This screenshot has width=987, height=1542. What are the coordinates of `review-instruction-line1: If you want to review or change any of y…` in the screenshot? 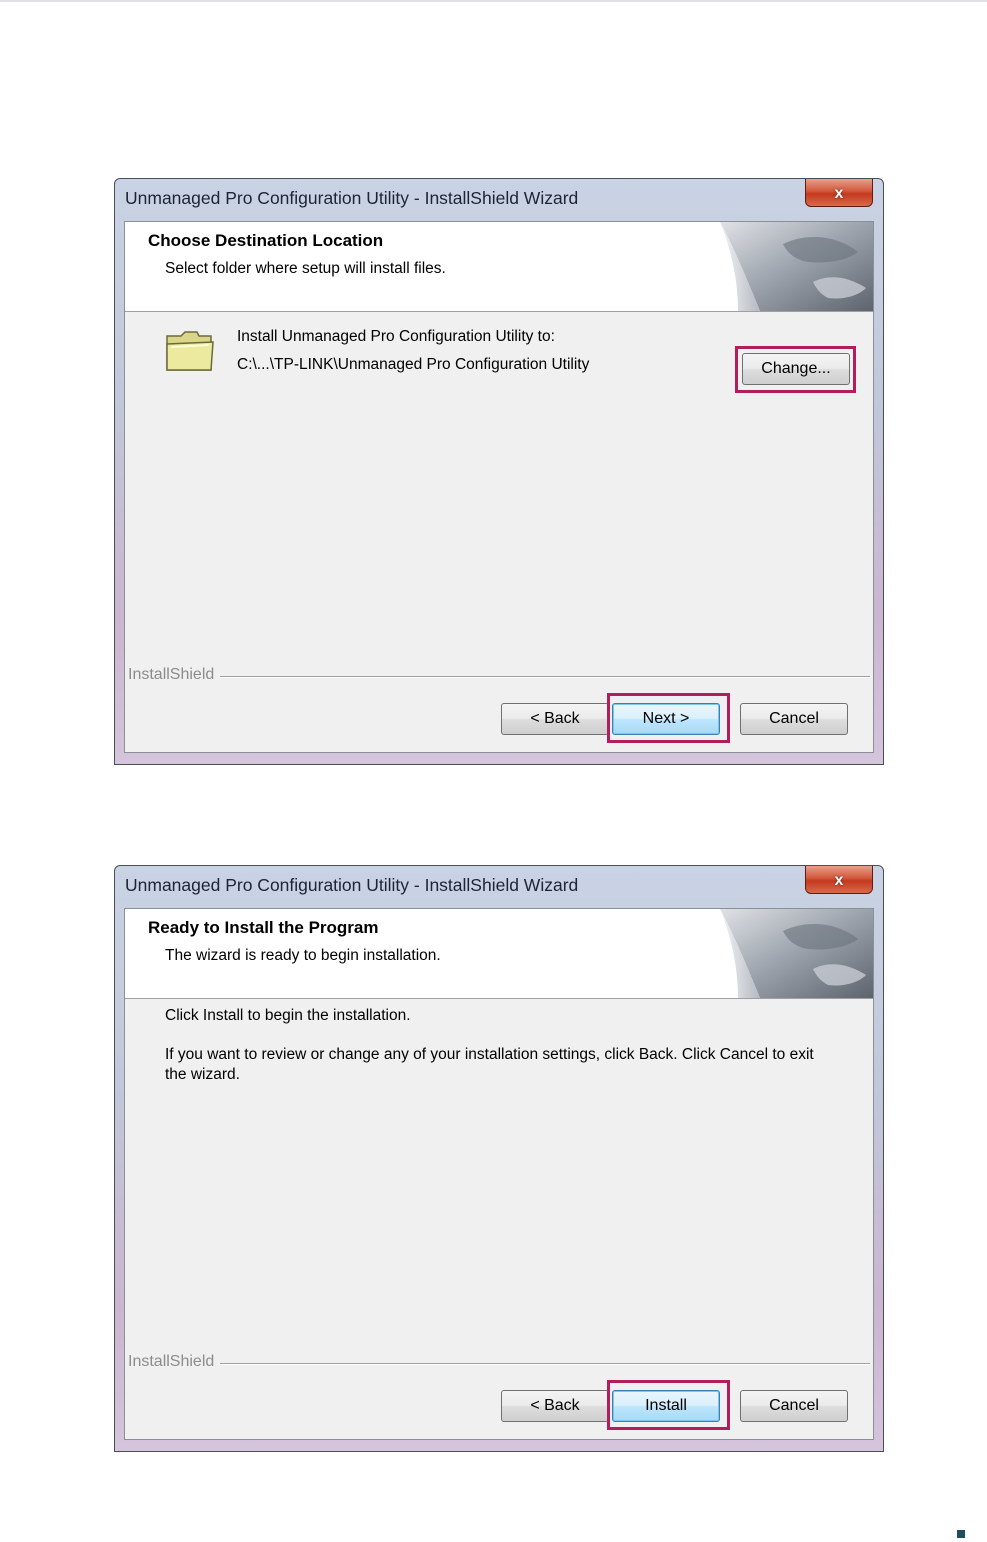 It's located at (489, 1054).